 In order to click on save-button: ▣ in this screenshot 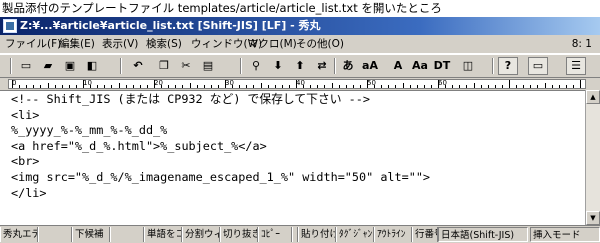, I will do `click(70, 66)`.